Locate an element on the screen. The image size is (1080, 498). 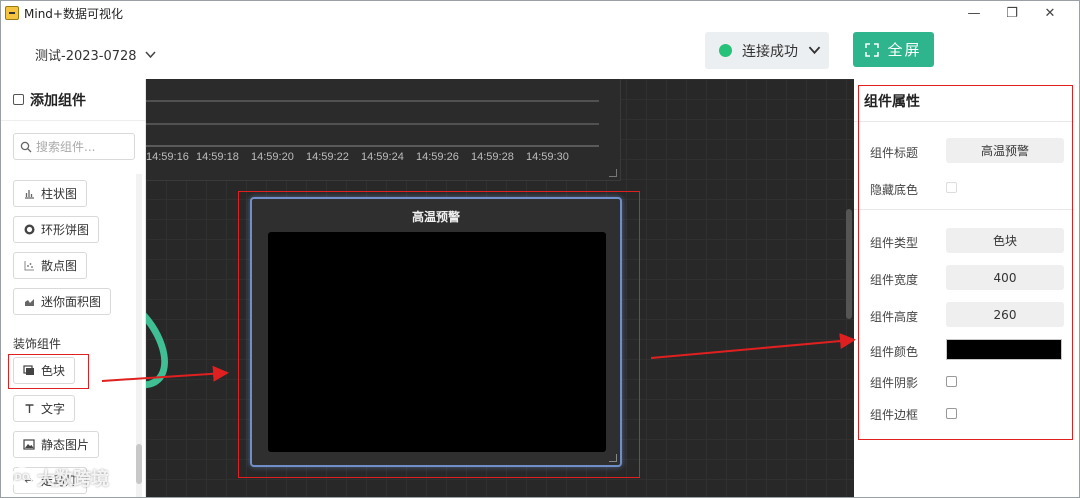
canvas-scrollbar-thumb is located at coordinates (849, 264).